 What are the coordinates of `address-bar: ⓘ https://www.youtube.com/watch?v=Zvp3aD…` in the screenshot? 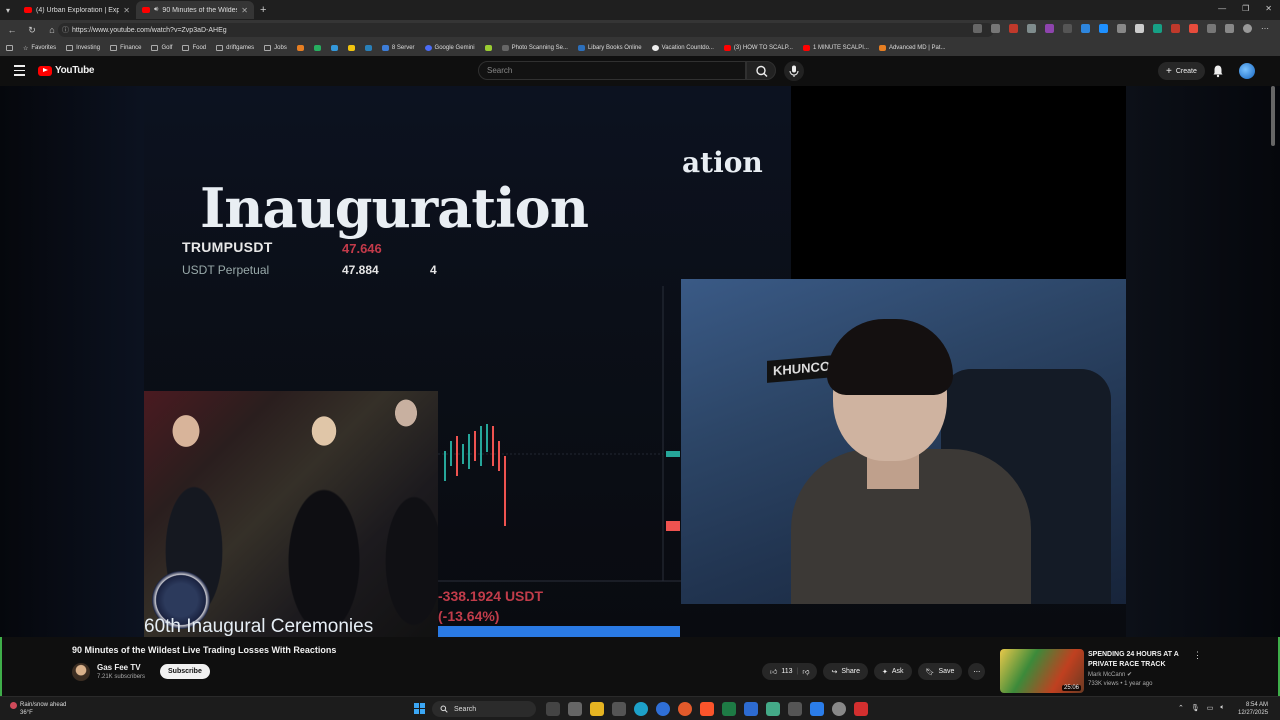 It's located at (526, 30).